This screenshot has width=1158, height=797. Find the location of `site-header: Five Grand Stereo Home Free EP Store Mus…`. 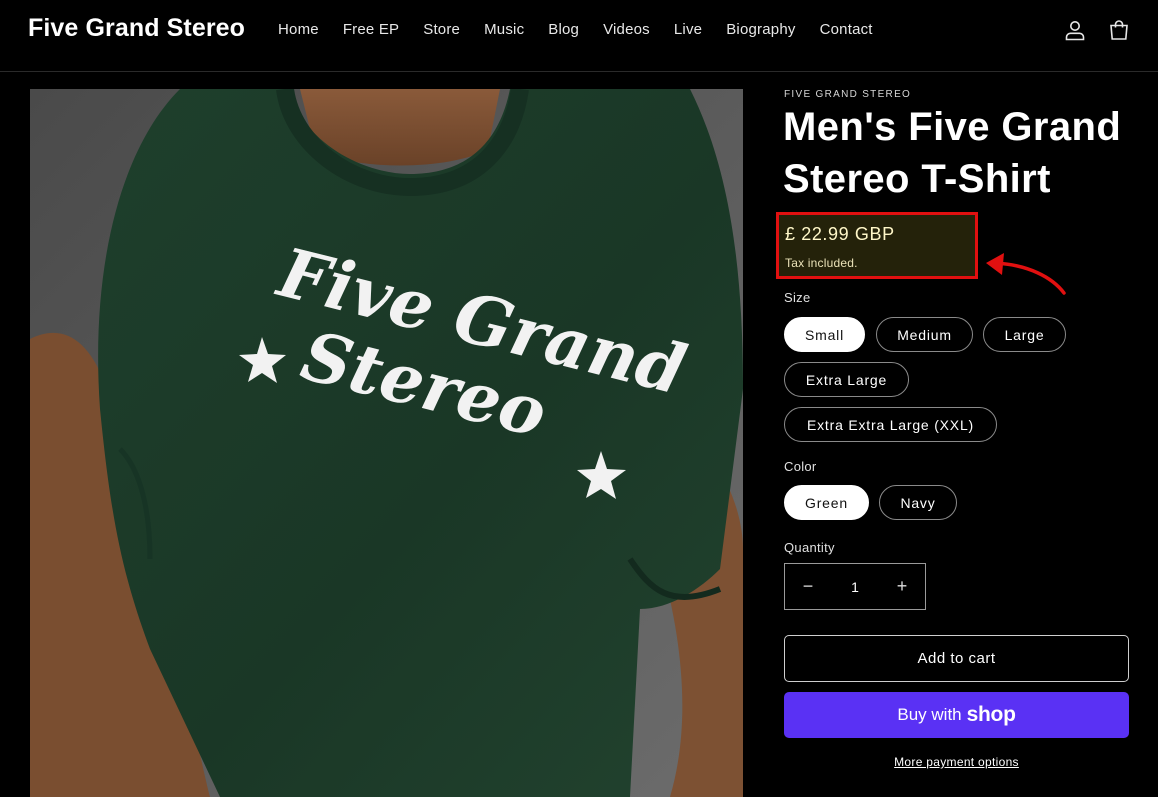

site-header: Five Grand Stereo Home Free EP Store Mus… is located at coordinates (579, 36).